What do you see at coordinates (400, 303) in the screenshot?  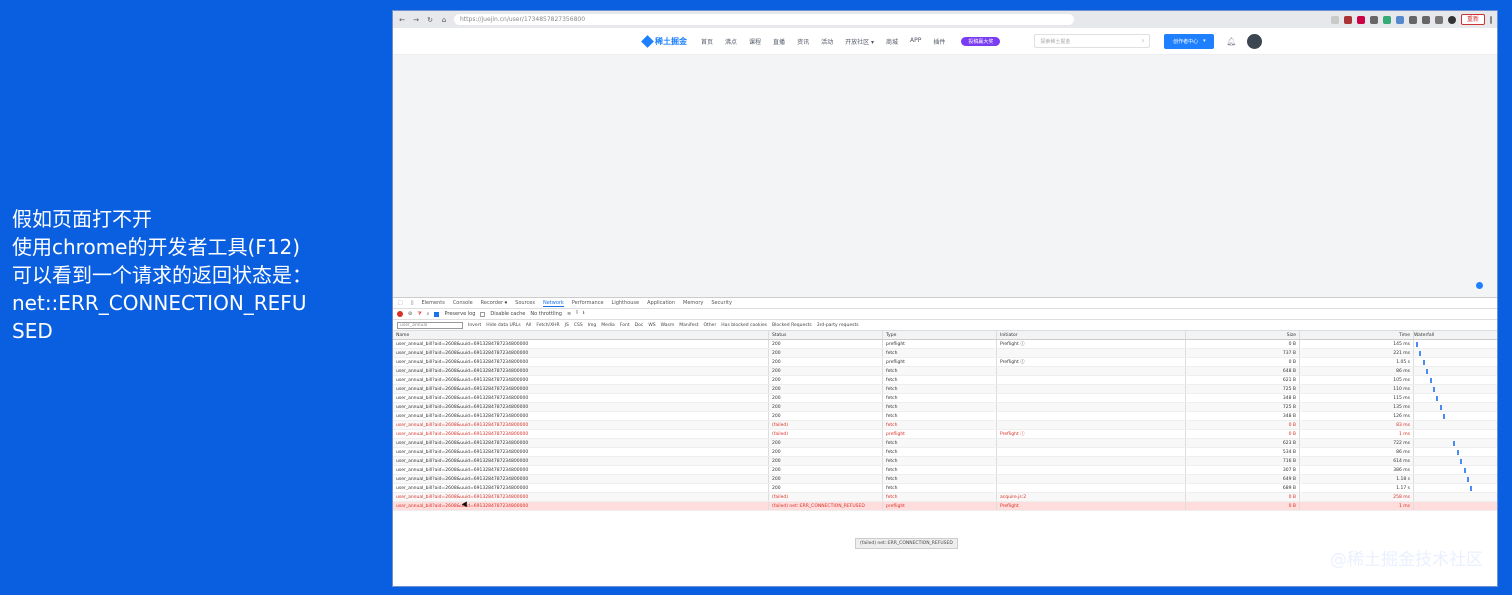 I see `inspect-icon: ⬚` at bounding box center [400, 303].